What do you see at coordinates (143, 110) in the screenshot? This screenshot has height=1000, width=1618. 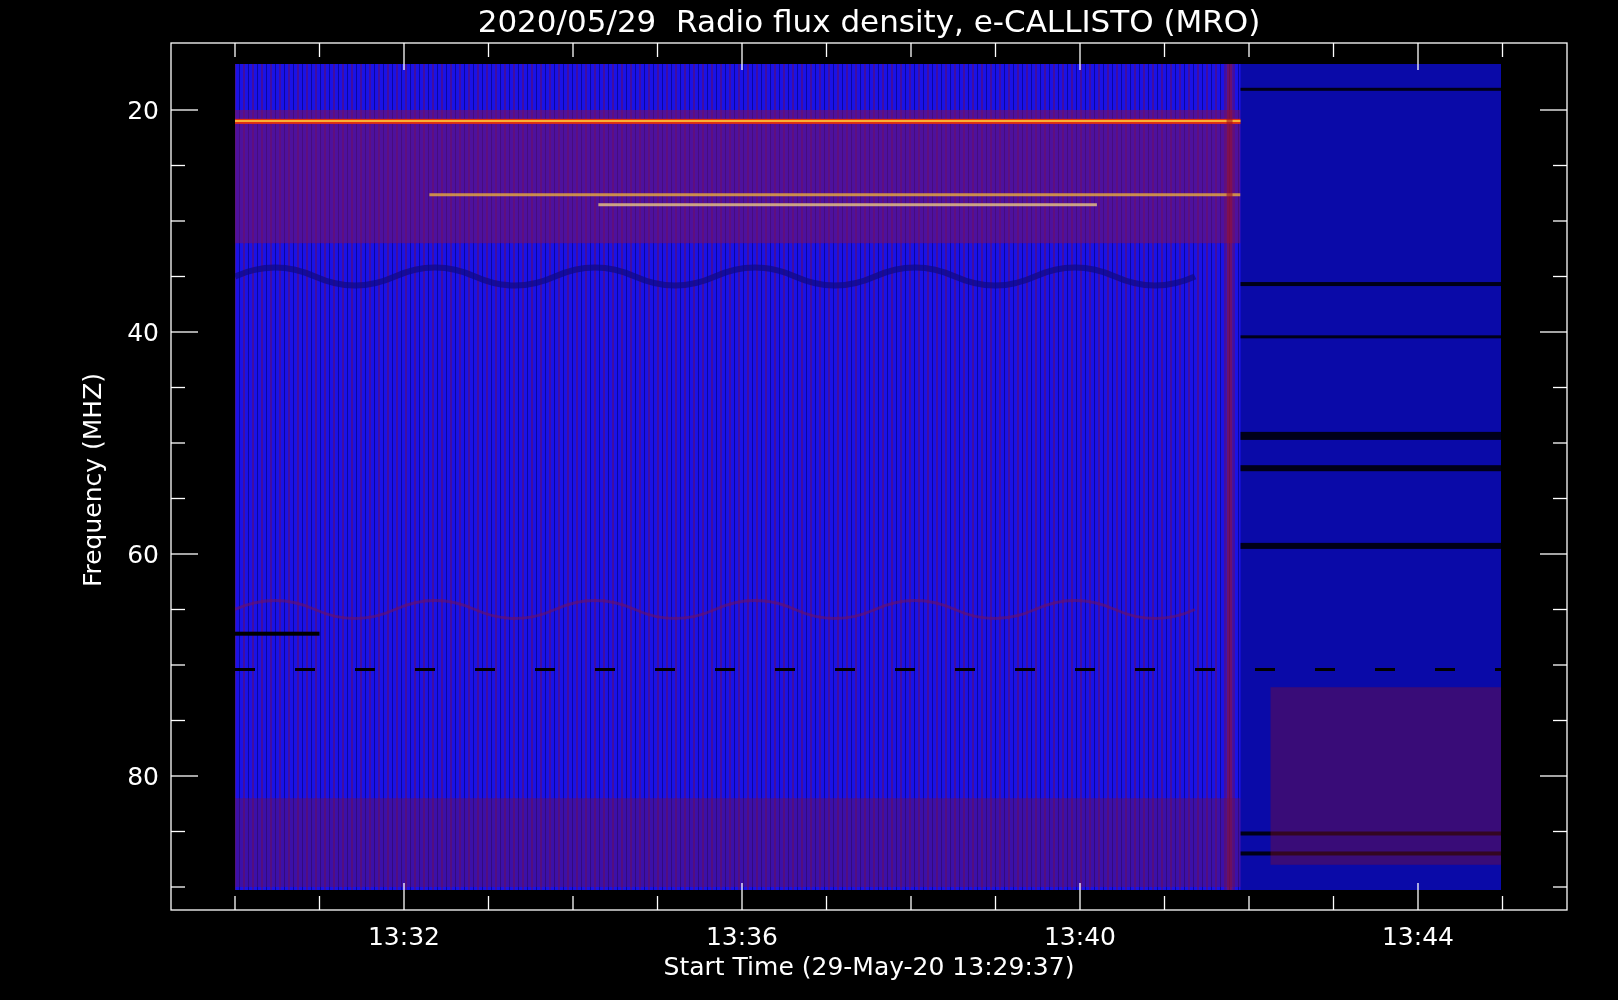 I see `axis-tick-label: 20` at bounding box center [143, 110].